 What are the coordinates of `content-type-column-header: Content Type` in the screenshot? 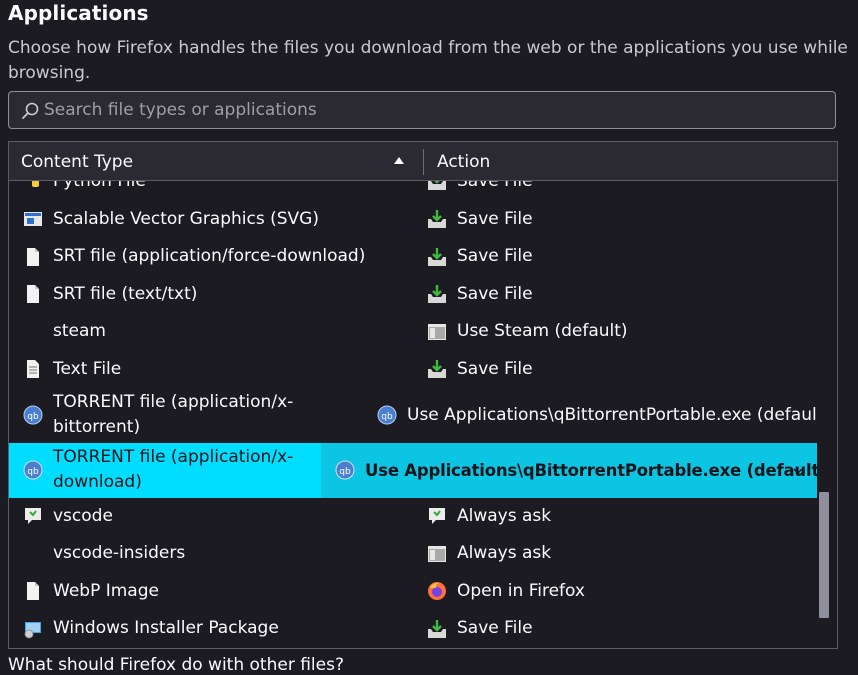 It's located at (77, 162).